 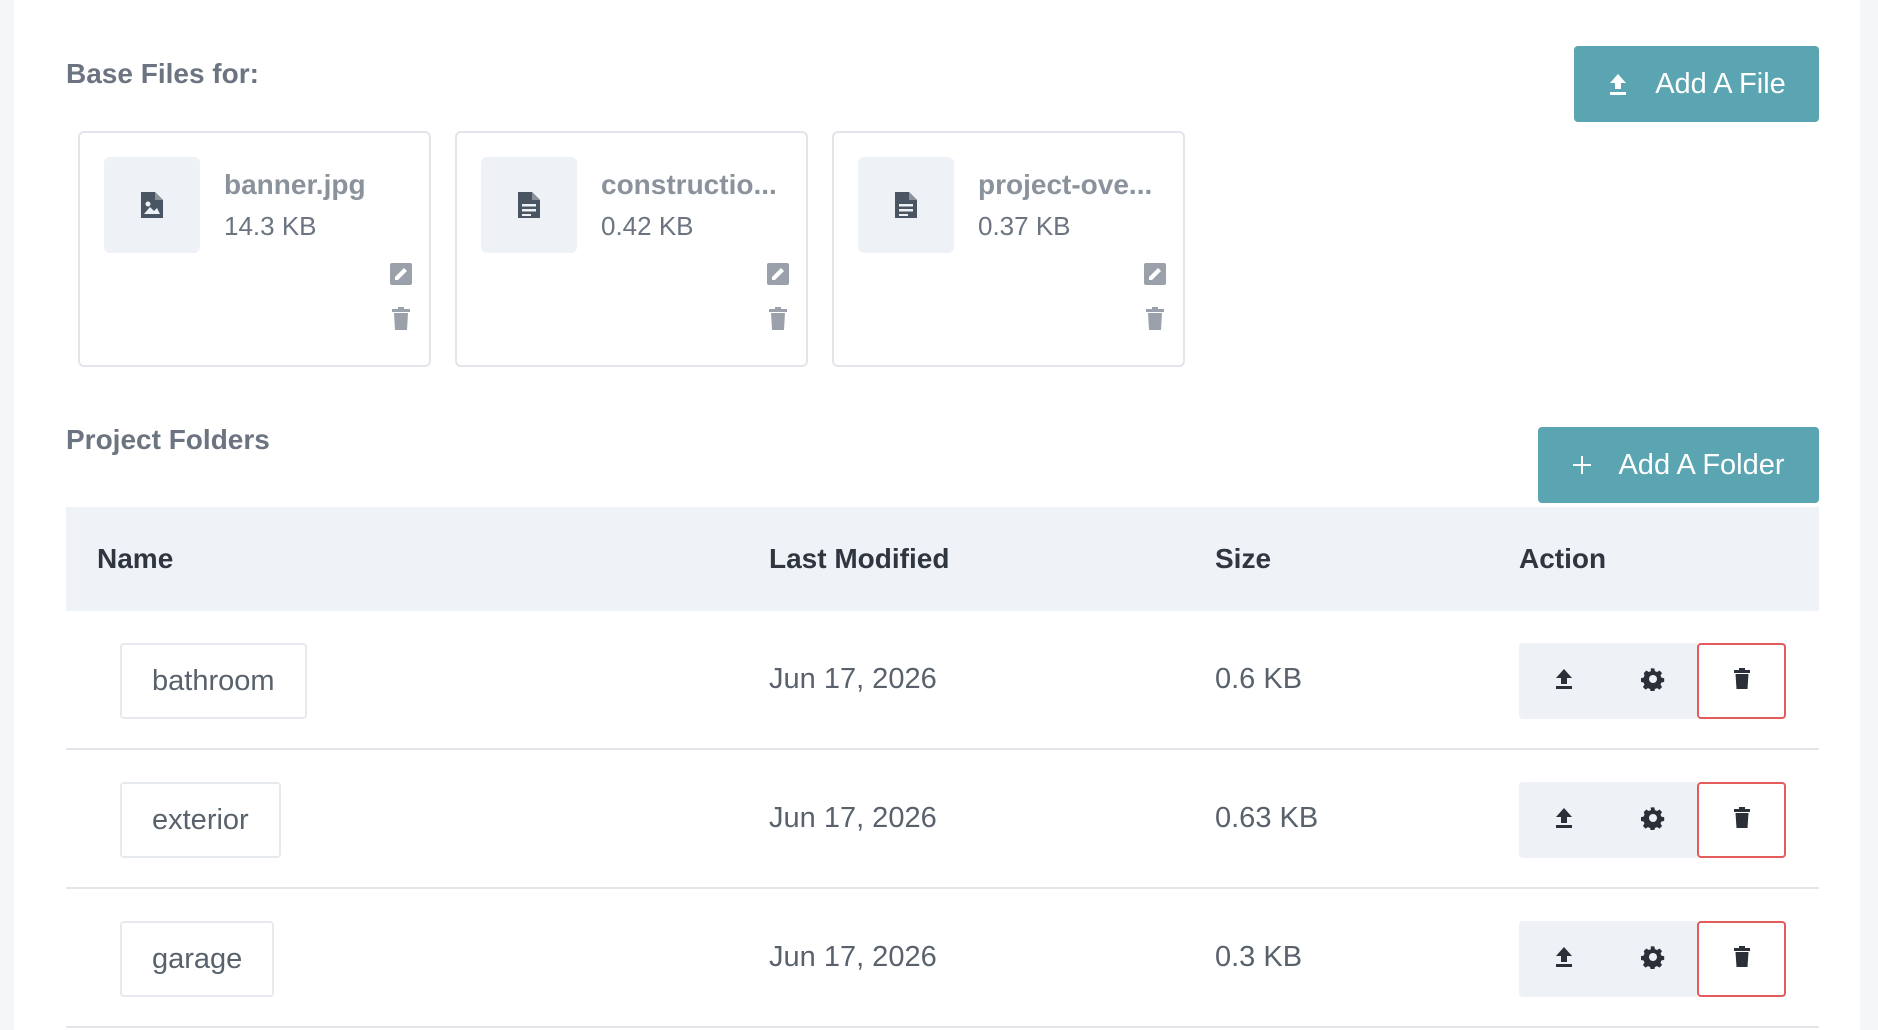 I want to click on table-row: garage Jun 17, 2026 0.3 KB, so click(x=942, y=958).